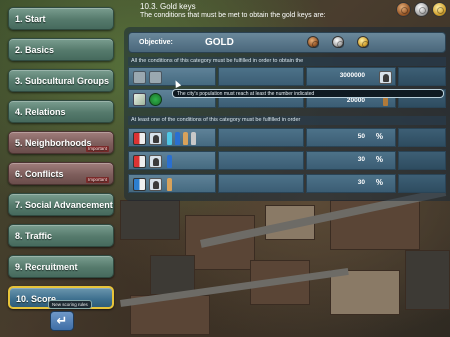 This screenshot has width=450, height=337. Describe the element at coordinates (30, 19) in the screenshot. I see `menu-label: 1. Start` at that location.